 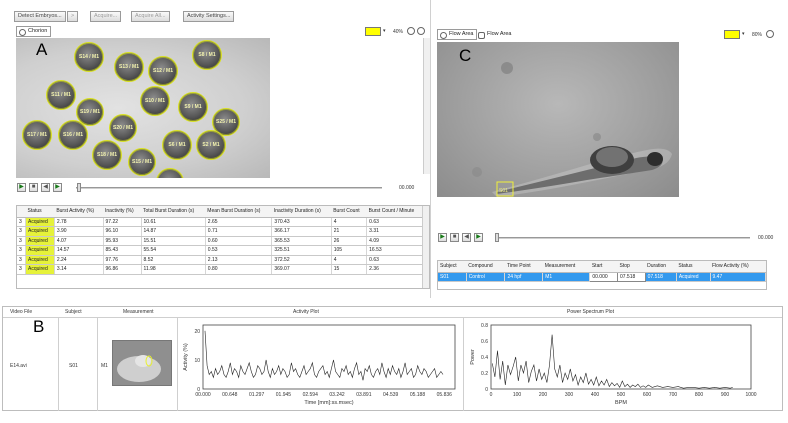 What do you see at coordinates (221, 260) in the screenshot?
I see `table-row: 3 Acquired 2.24 97.76 8.52 2.13 372.52 4 0.63` at bounding box center [221, 260].